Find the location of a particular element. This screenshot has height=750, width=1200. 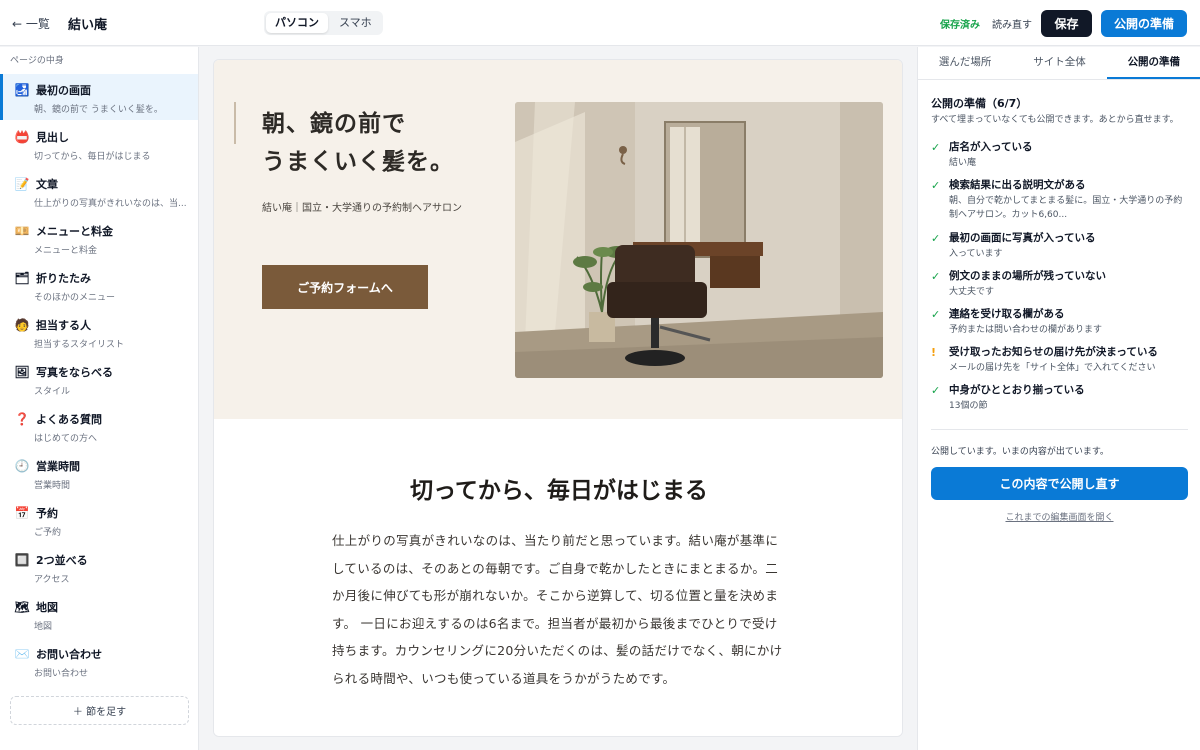

sidebar-section-label: 担当する人 is located at coordinates (63, 325).